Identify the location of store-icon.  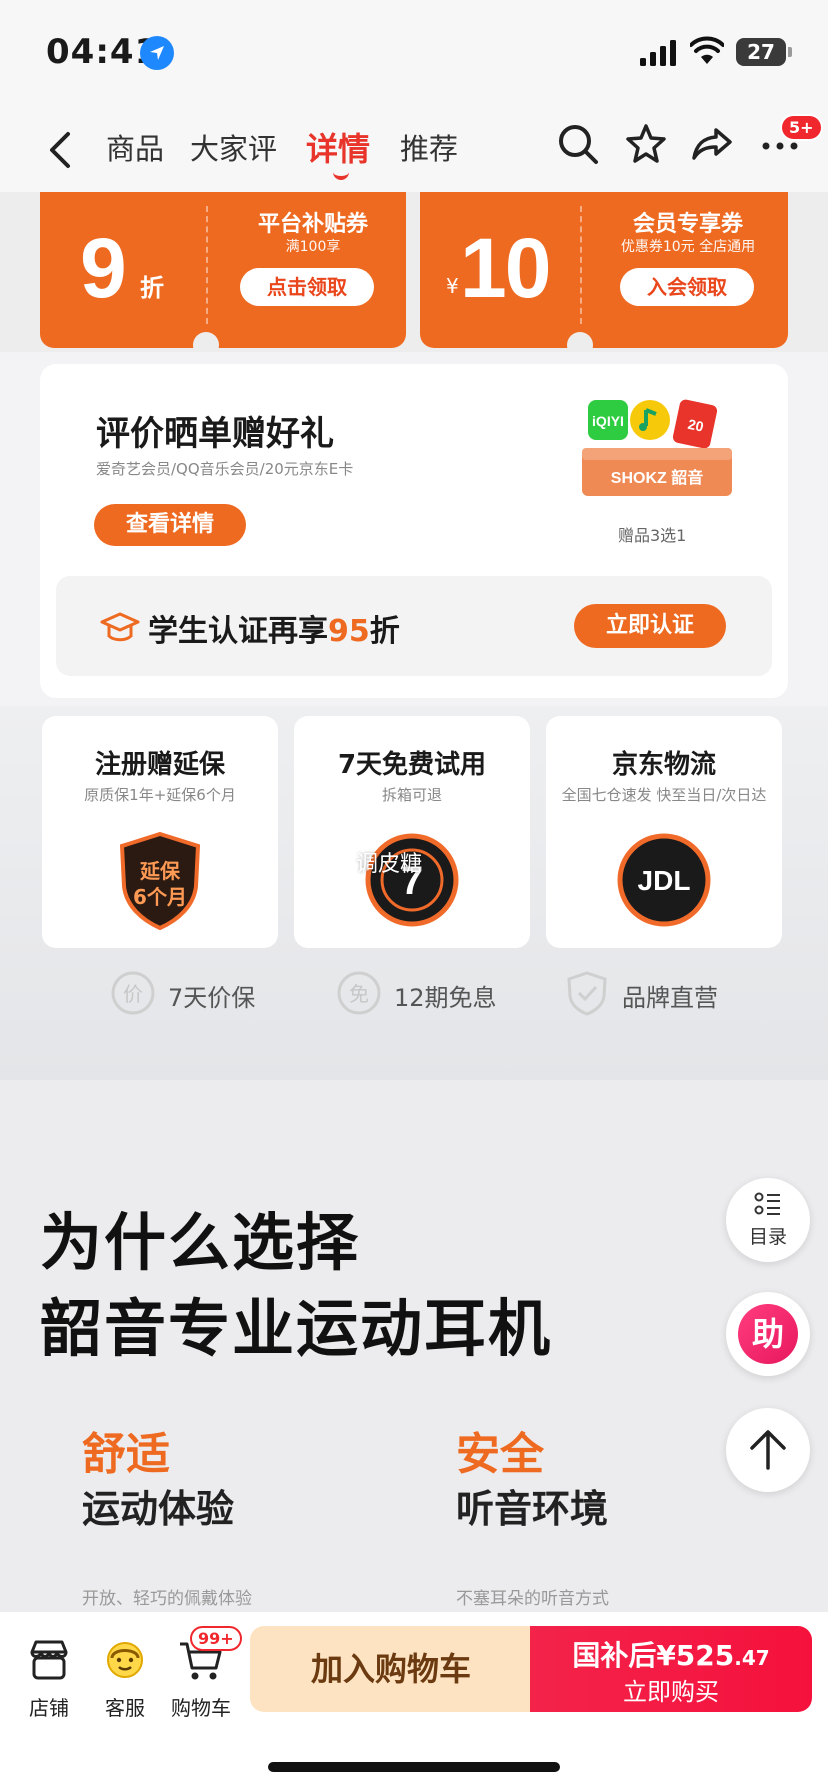
(49, 1660).